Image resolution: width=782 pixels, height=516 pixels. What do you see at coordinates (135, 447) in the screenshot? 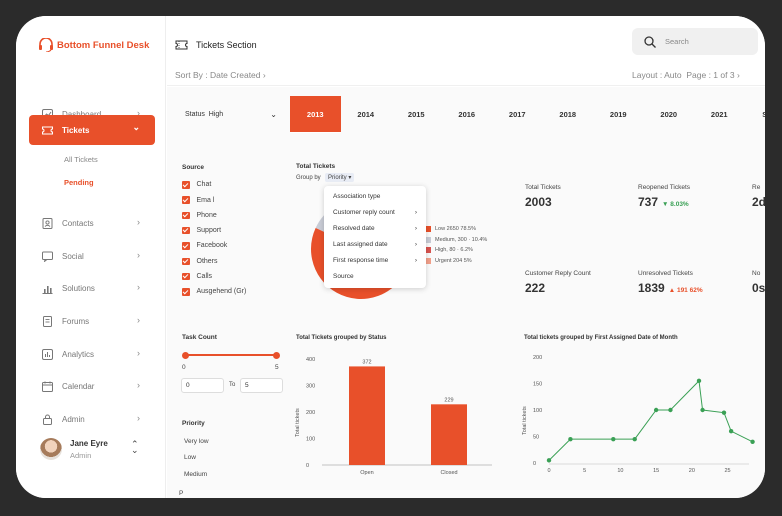
I see `chevron-up-down-icon: ⌃ ⌄` at bounding box center [135, 447].